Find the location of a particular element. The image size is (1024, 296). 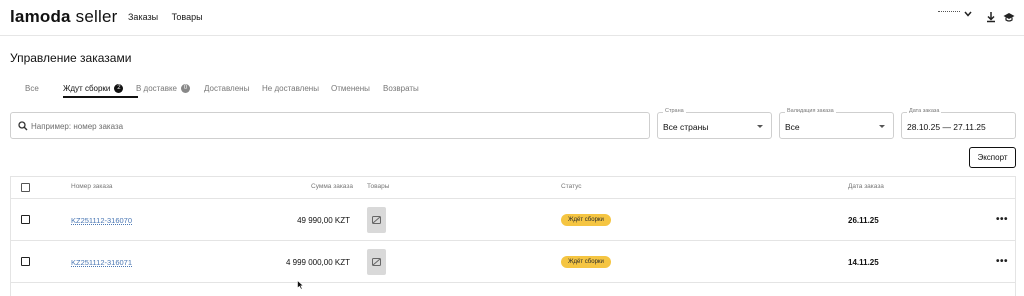

date-range-picker: Дата заказа 28.10.25 — 27.11.25 is located at coordinates (958, 123).